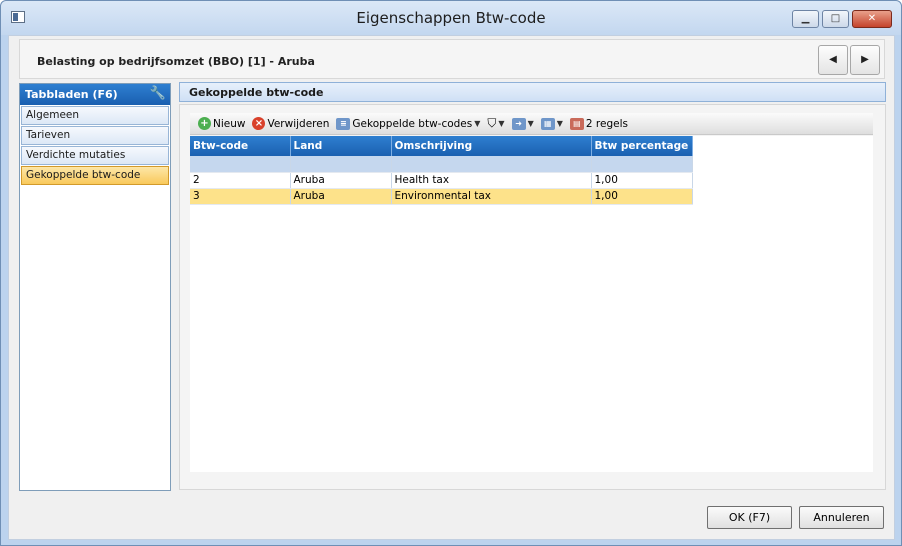 This screenshot has width=902, height=546. Describe the element at coordinates (95, 155) in the screenshot. I see `sidebar-item-verdichte-mutaties: Verdichte mutaties` at that location.